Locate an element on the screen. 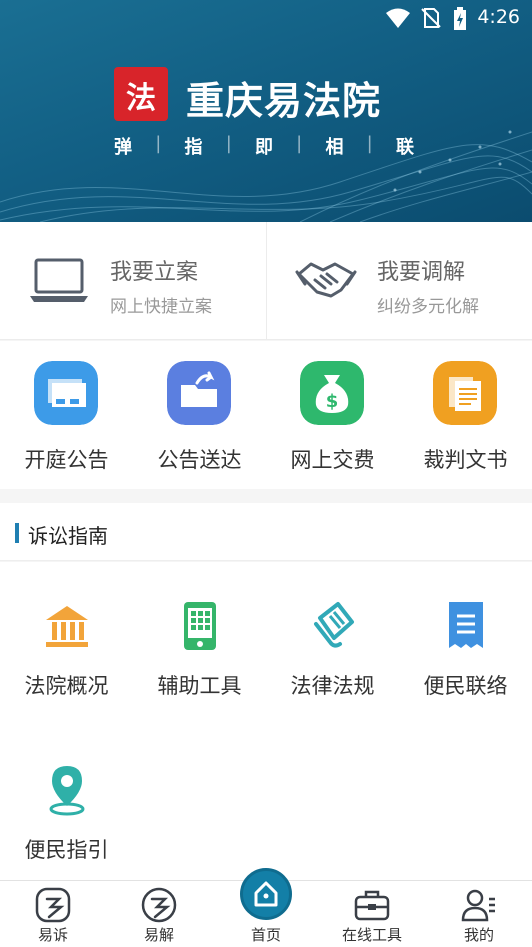 The width and height of the screenshot is (532, 947). quick-label: 网上交费 is located at coordinates (332, 460).